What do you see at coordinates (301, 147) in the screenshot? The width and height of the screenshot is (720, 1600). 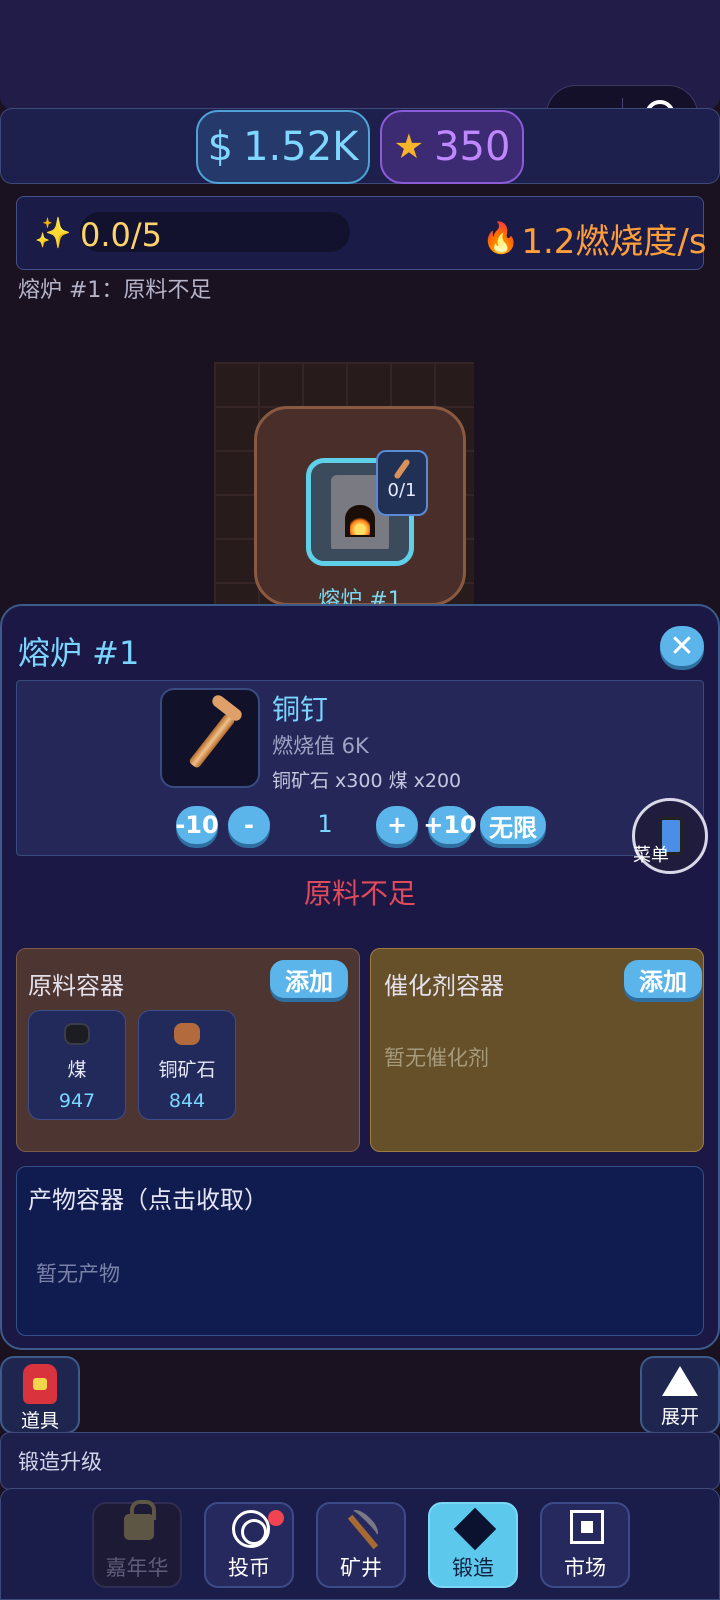 I see `money-value: 1.52K` at bounding box center [301, 147].